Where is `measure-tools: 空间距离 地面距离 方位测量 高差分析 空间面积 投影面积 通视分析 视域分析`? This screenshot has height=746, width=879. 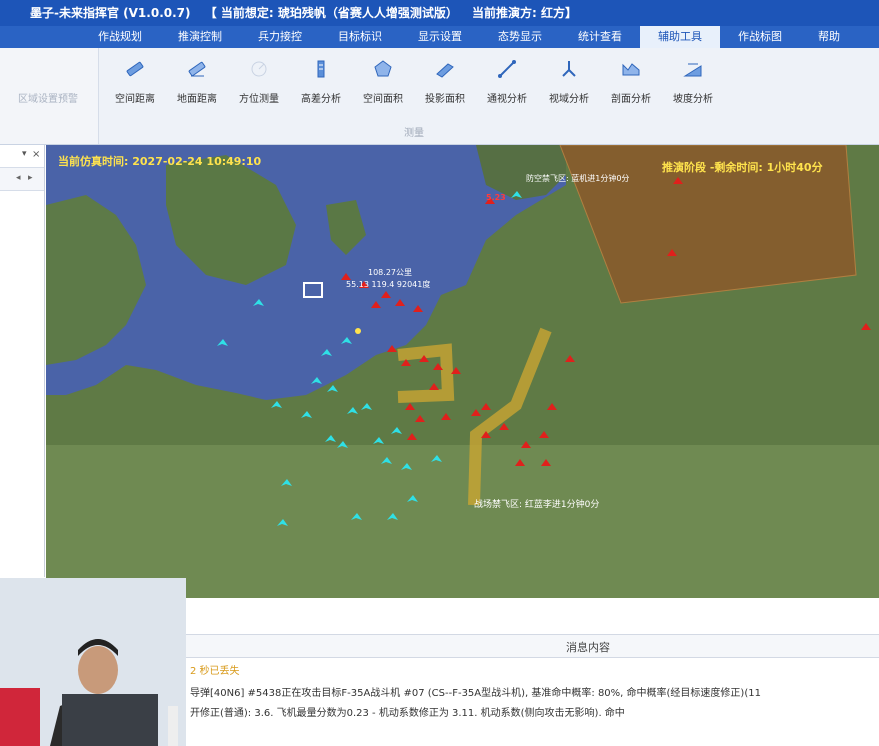 measure-tools: 空间距离 地面距离 方位测量 高差分析 空间面积 投影面积 通视分析 视域分析 is located at coordinates (414, 79).